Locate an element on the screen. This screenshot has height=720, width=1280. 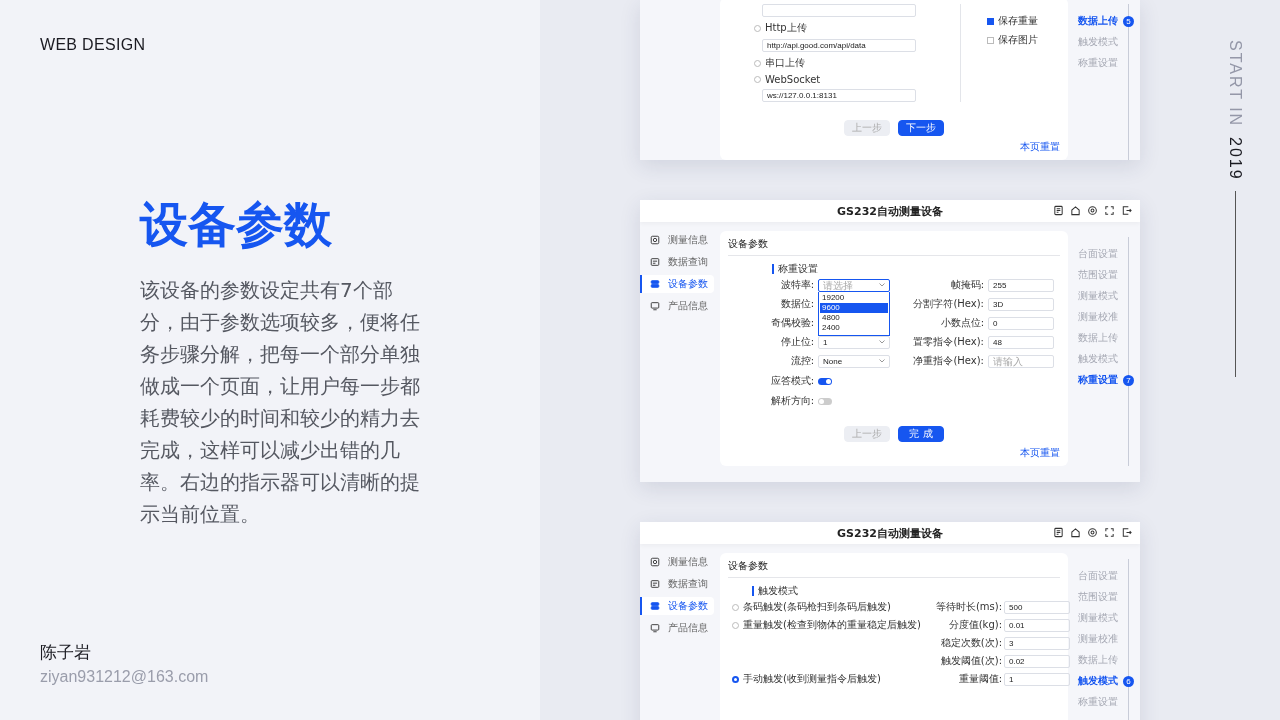
field-label: 净重指令(Hex): is located at coordinates (948, 361).